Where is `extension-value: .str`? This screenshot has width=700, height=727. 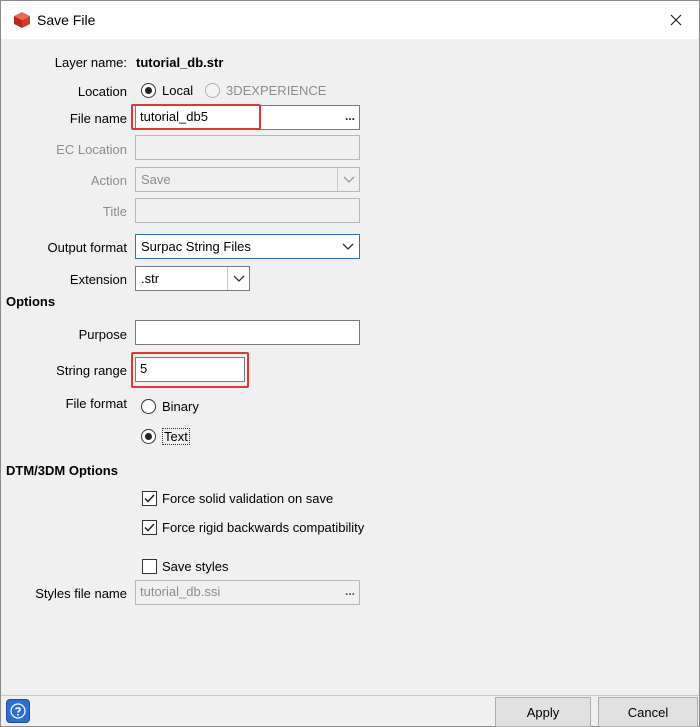
extension-value: .str is located at coordinates (150, 278).